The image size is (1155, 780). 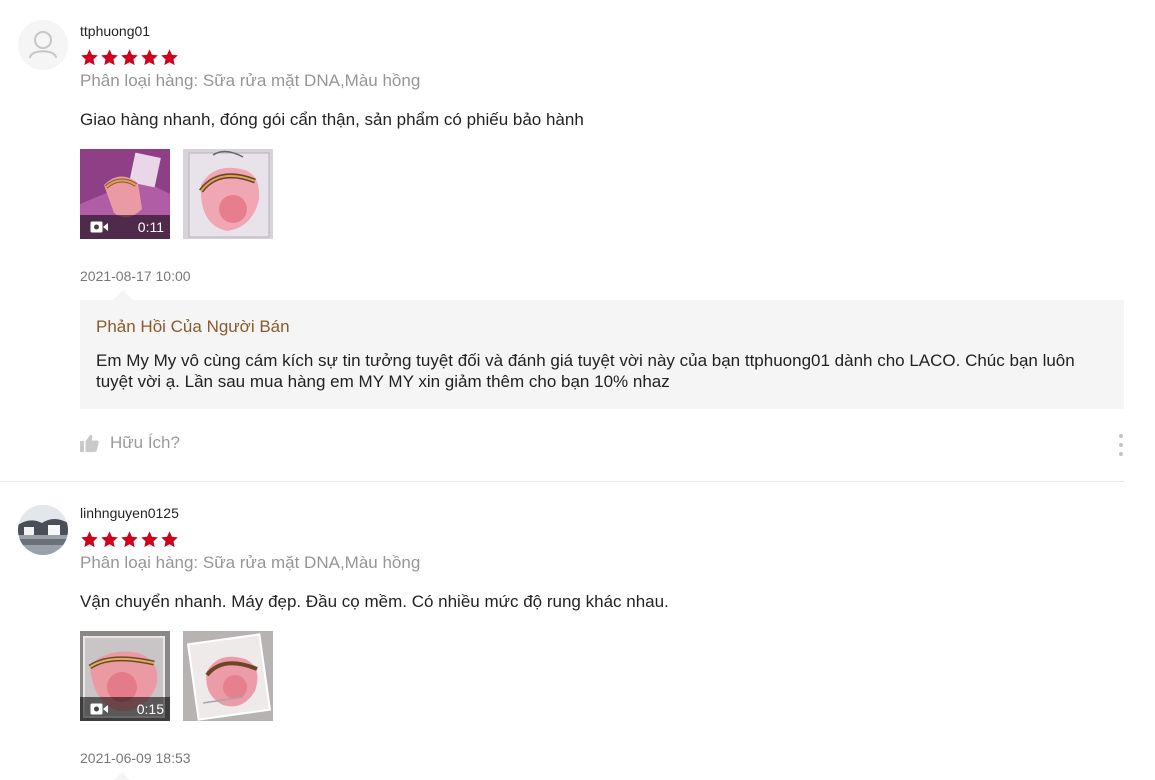 I want to click on review-video-thumbnail: 0:11, so click(x=125, y=194).